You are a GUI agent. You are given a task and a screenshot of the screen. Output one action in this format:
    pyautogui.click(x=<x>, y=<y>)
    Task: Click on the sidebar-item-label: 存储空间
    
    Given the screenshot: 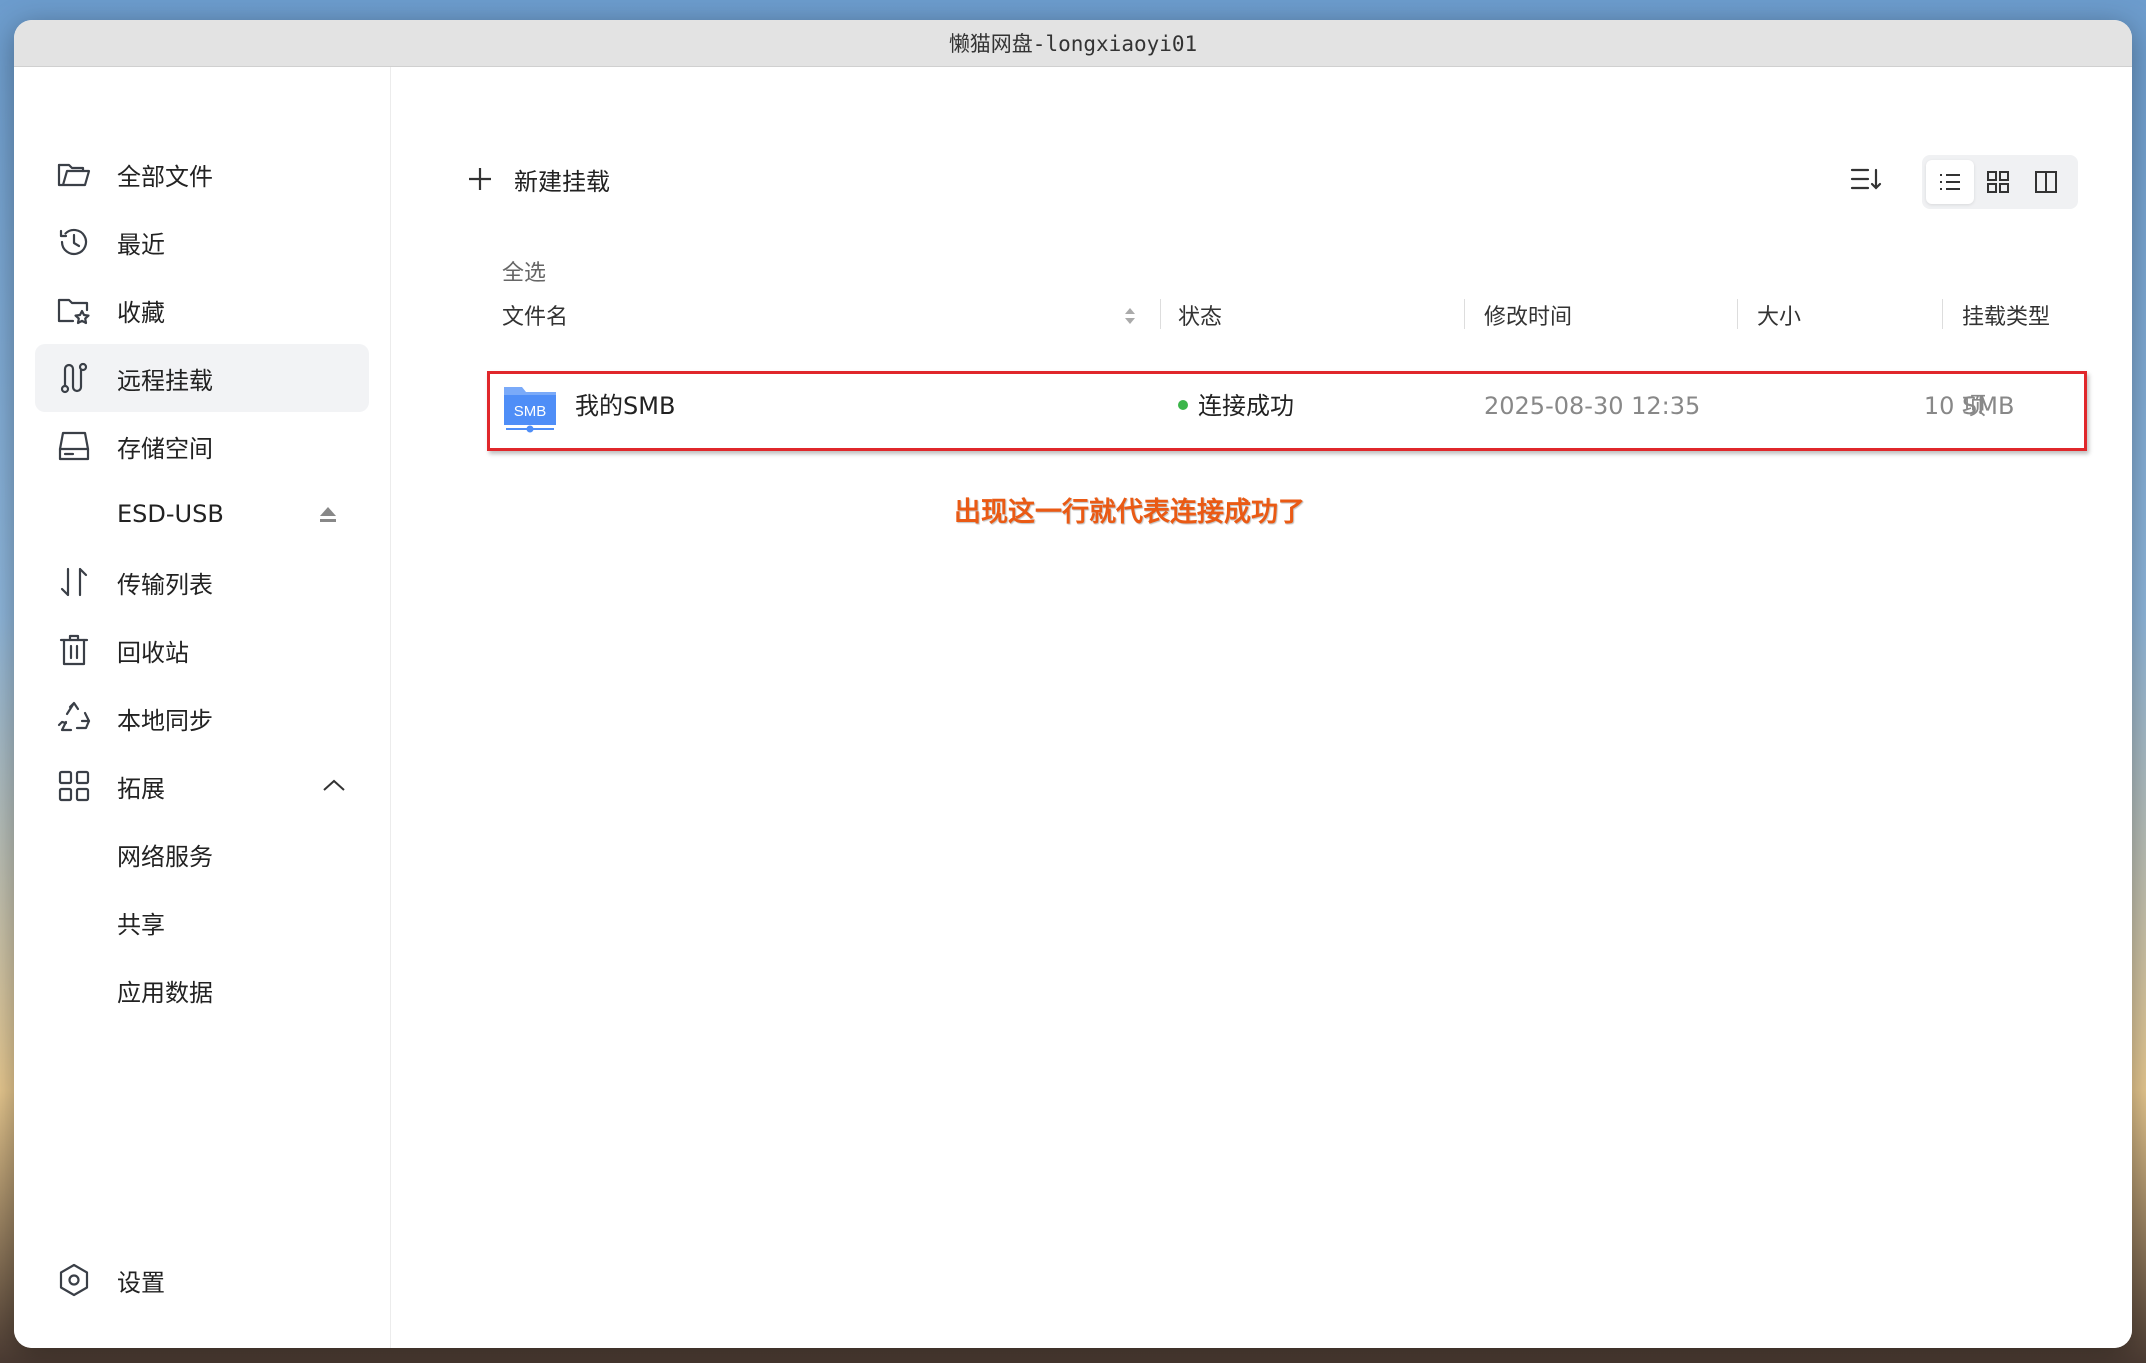 What is the action you would take?
    pyautogui.click(x=165, y=448)
    